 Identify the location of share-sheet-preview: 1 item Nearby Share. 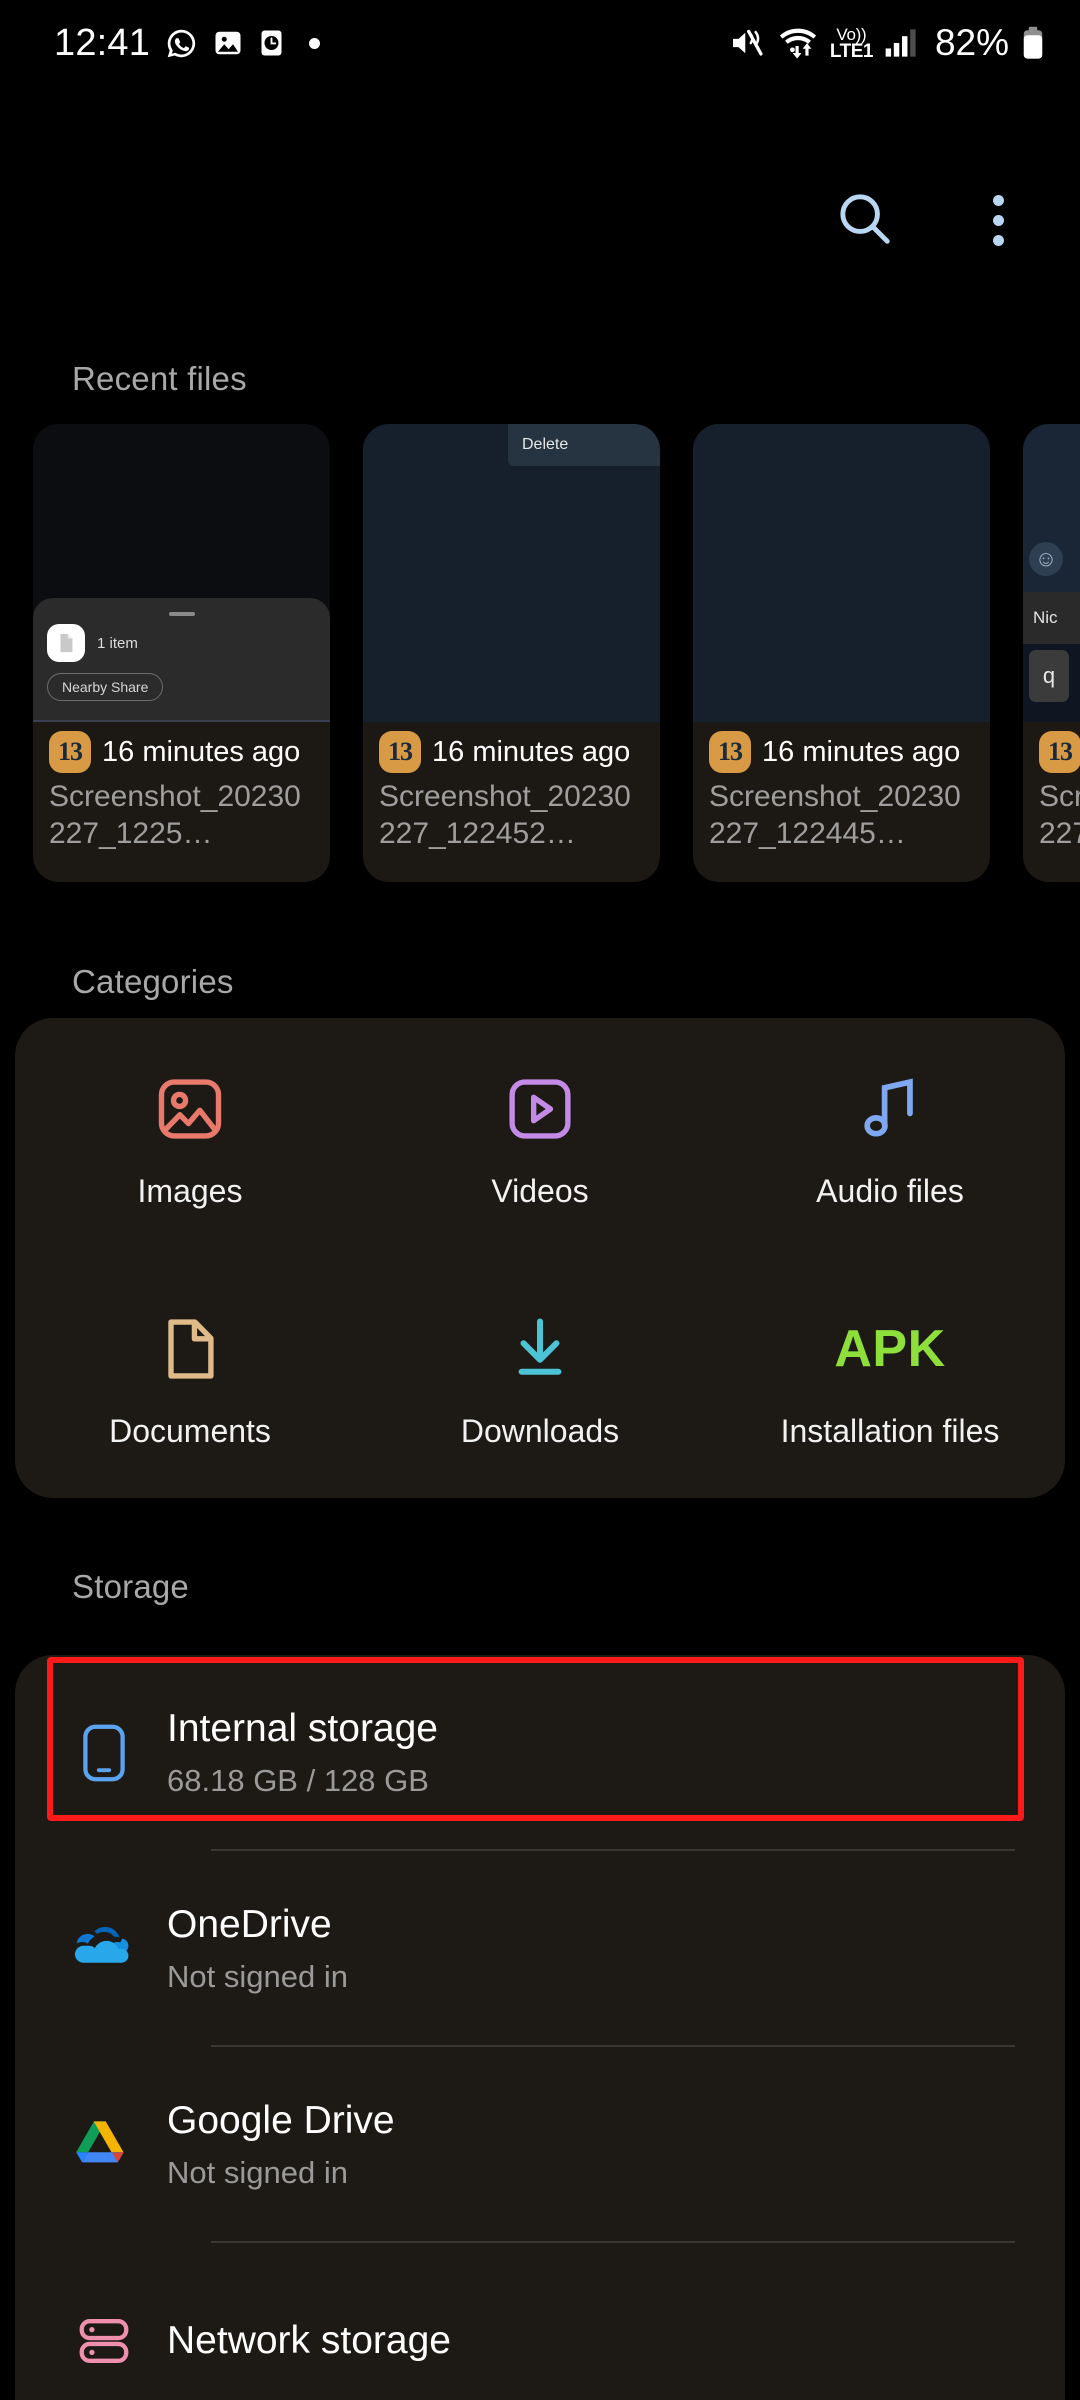
(181, 660).